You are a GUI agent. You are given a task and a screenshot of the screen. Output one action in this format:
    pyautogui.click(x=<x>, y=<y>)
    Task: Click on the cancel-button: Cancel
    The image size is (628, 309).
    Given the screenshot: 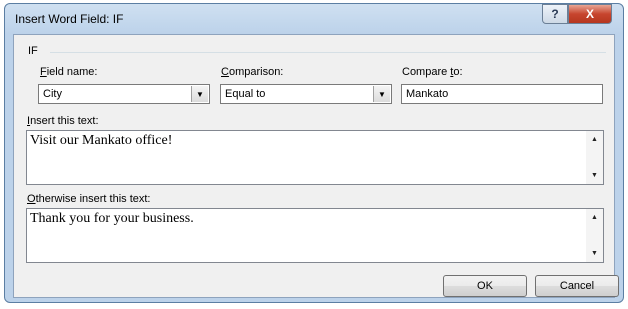 What is the action you would take?
    pyautogui.click(x=577, y=286)
    